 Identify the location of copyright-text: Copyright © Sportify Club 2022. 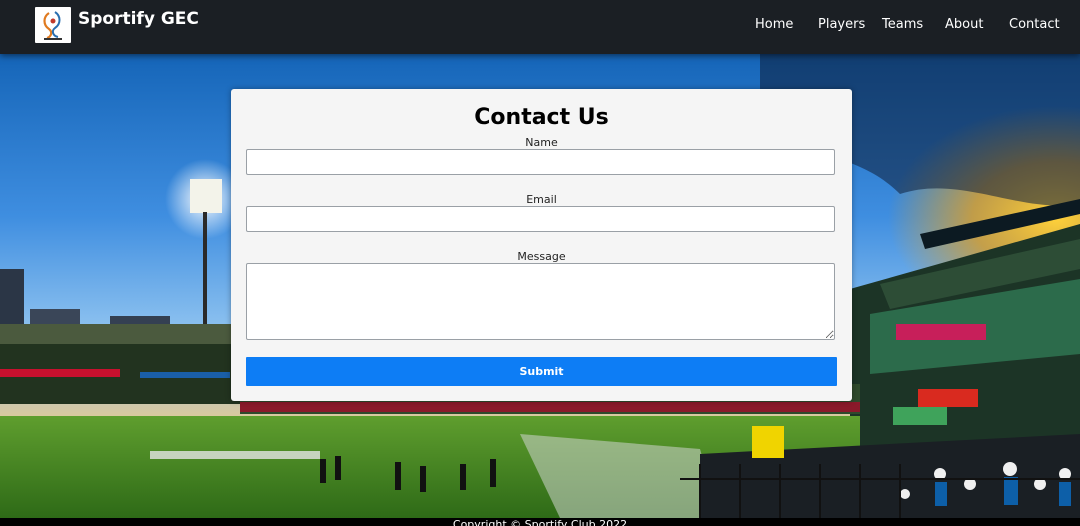
(540, 522).